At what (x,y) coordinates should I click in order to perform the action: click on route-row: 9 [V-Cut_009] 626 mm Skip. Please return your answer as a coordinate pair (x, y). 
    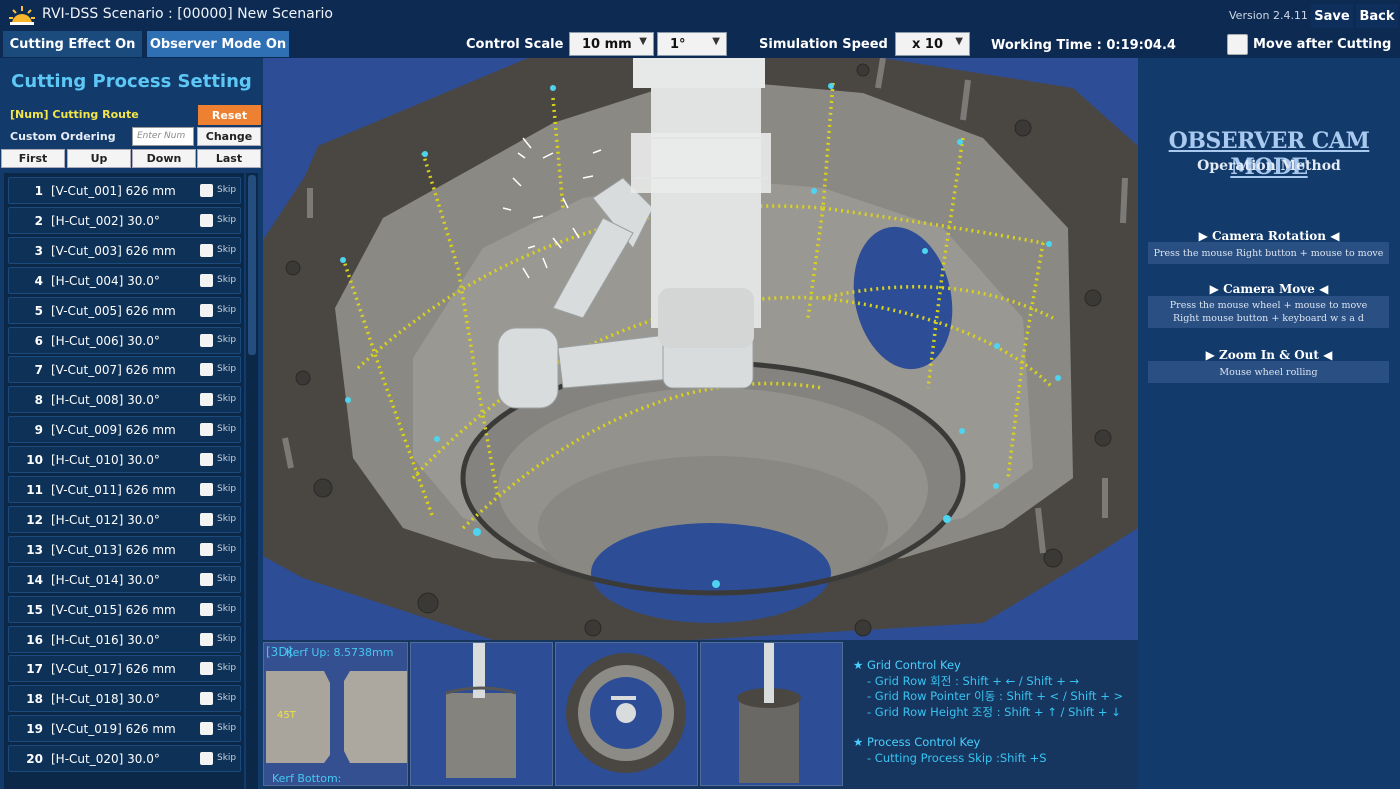
    Looking at the image, I should click on (124, 430).